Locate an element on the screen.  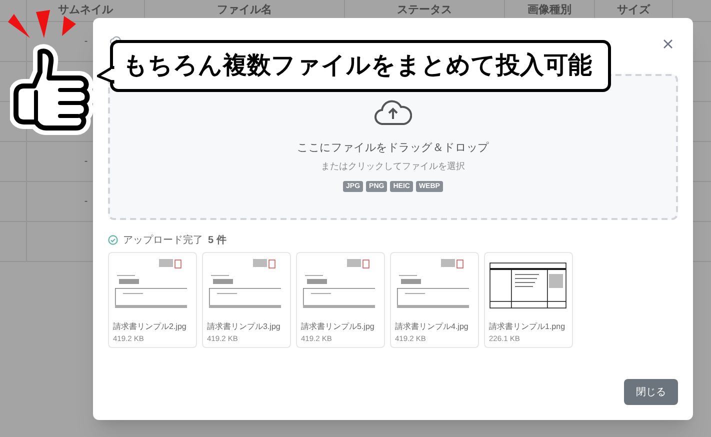
file-name: 請求書リンプル2.jpg is located at coordinates (150, 327).